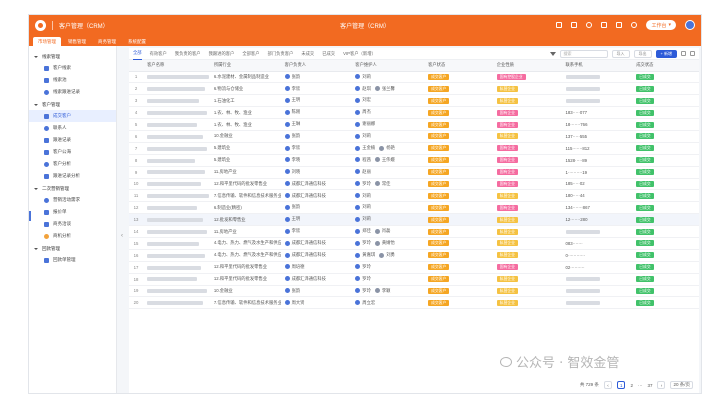 The height and width of the screenshot is (411, 720). Describe the element at coordinates (414, 89) in the screenshot. I see `table-row: 2 6.物流与仓储业 李欣 赵琪 张兰馨 成交客户 私营企业 已成交` at that location.